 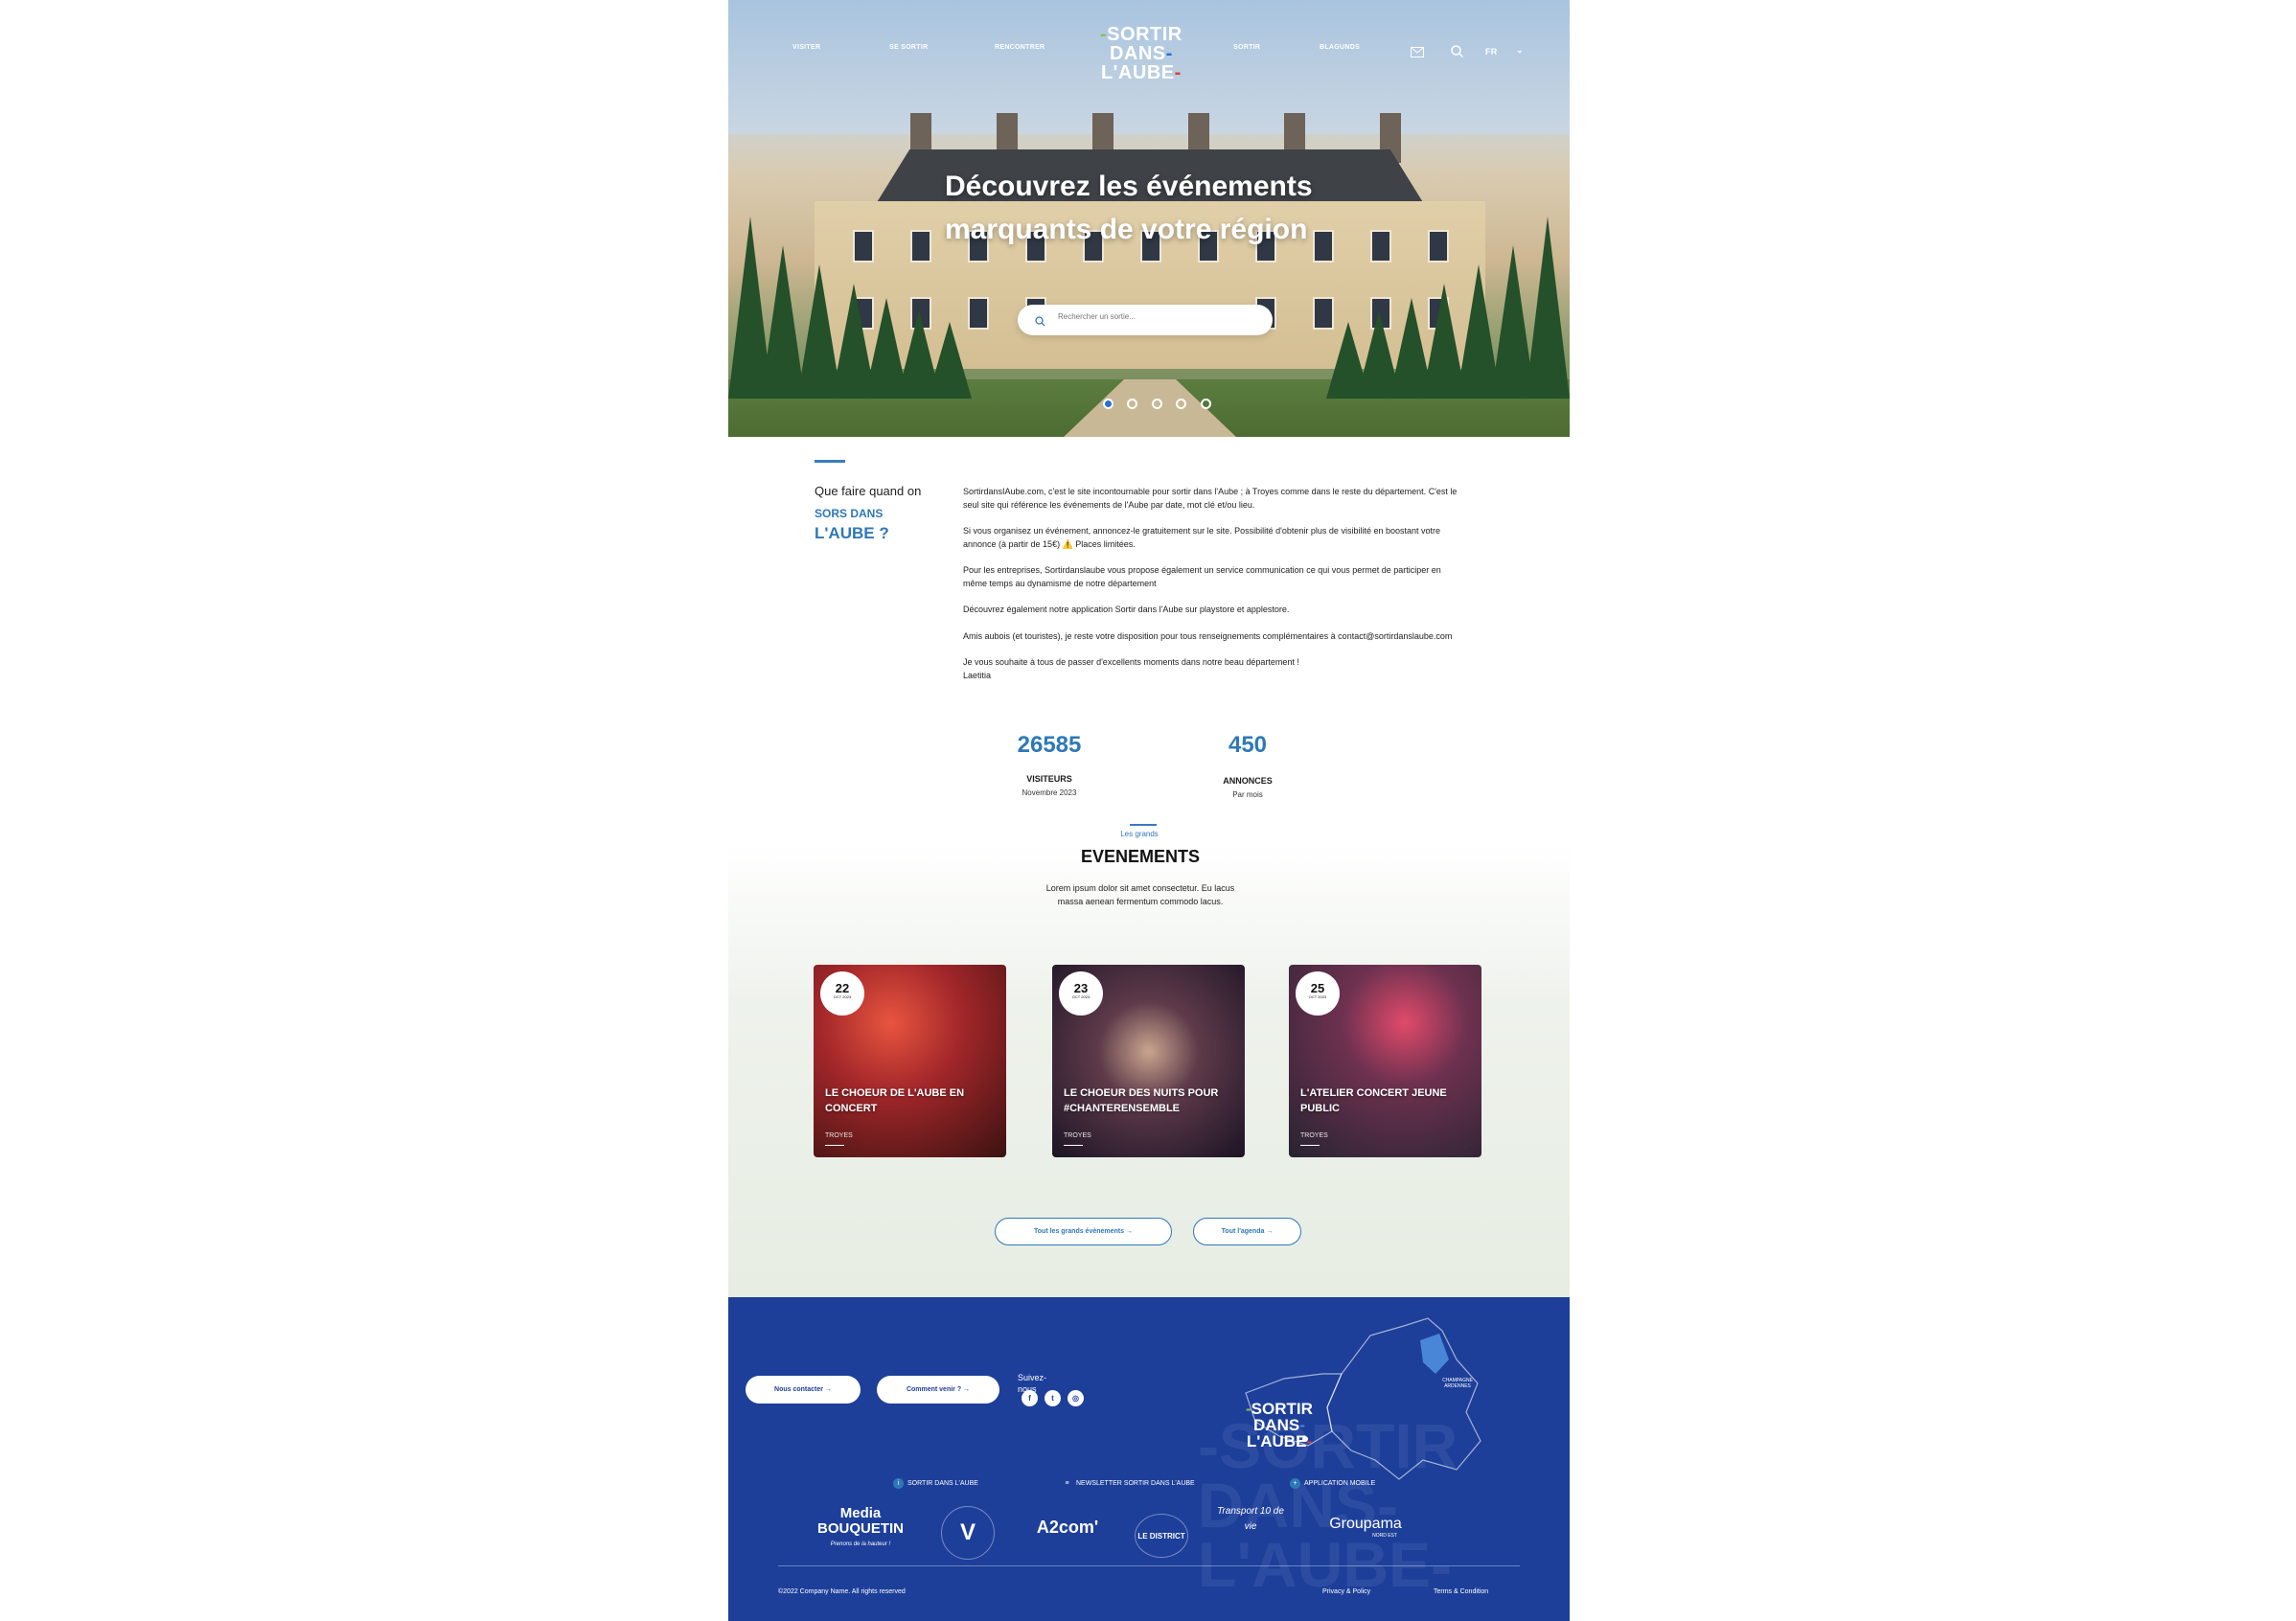 I want to click on intro-heading-line2: SORS DANS, so click(x=849, y=513).